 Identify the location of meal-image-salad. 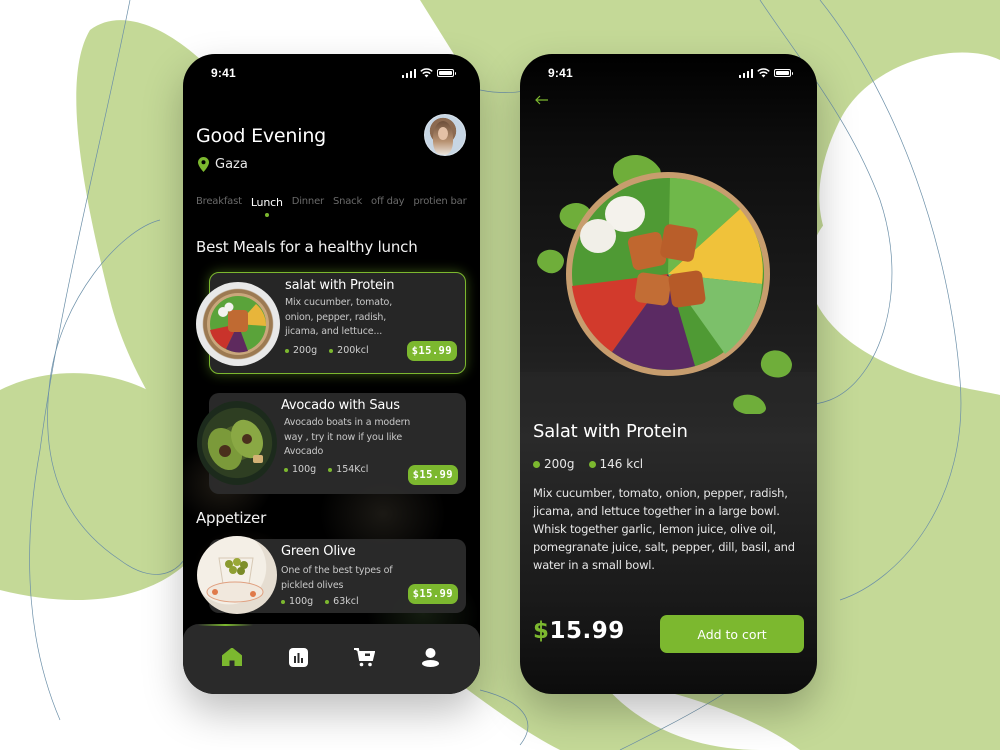
(238, 324).